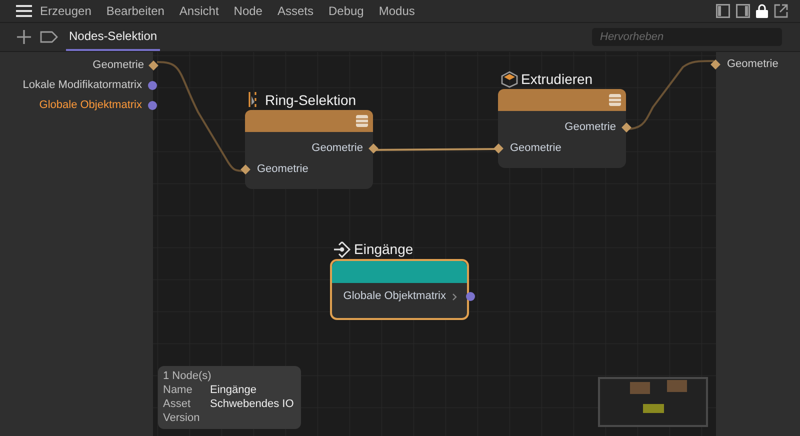 The image size is (800, 436). Describe the element at coordinates (177, 404) in the screenshot. I see `info-label: Asset` at that location.